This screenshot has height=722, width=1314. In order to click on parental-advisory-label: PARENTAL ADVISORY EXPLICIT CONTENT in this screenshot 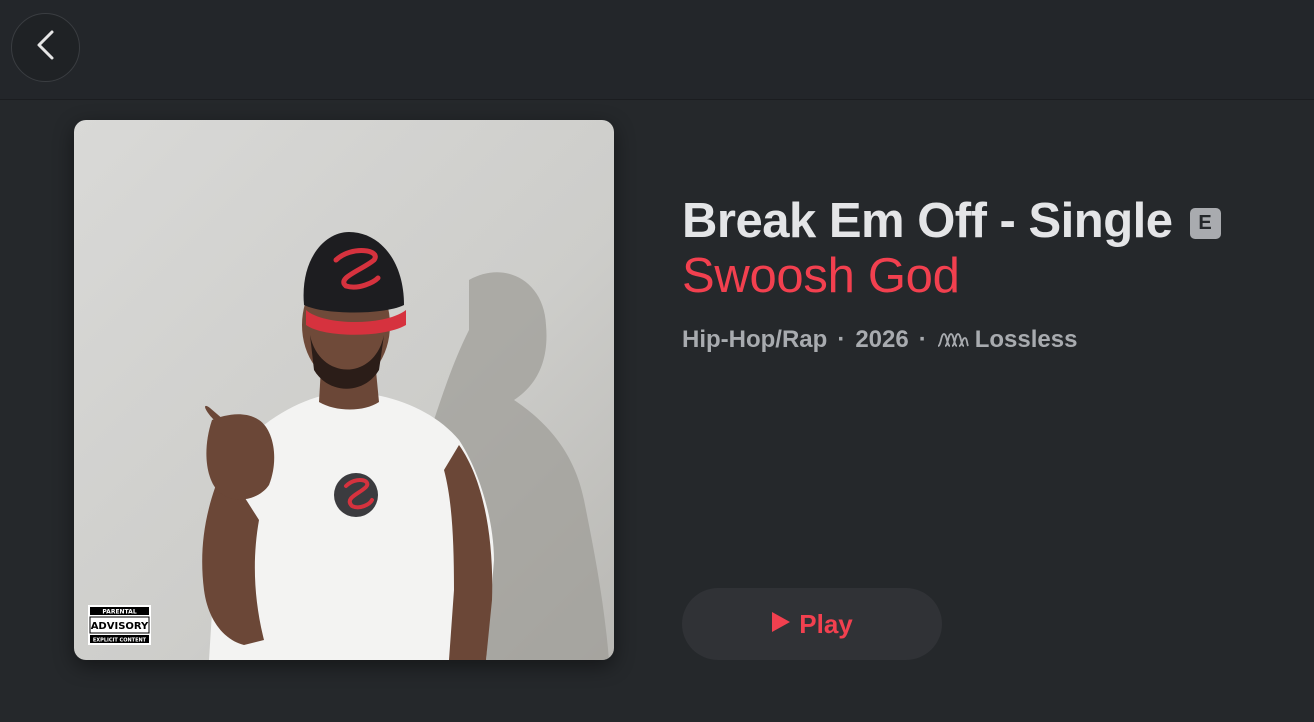, I will do `click(119, 625)`.